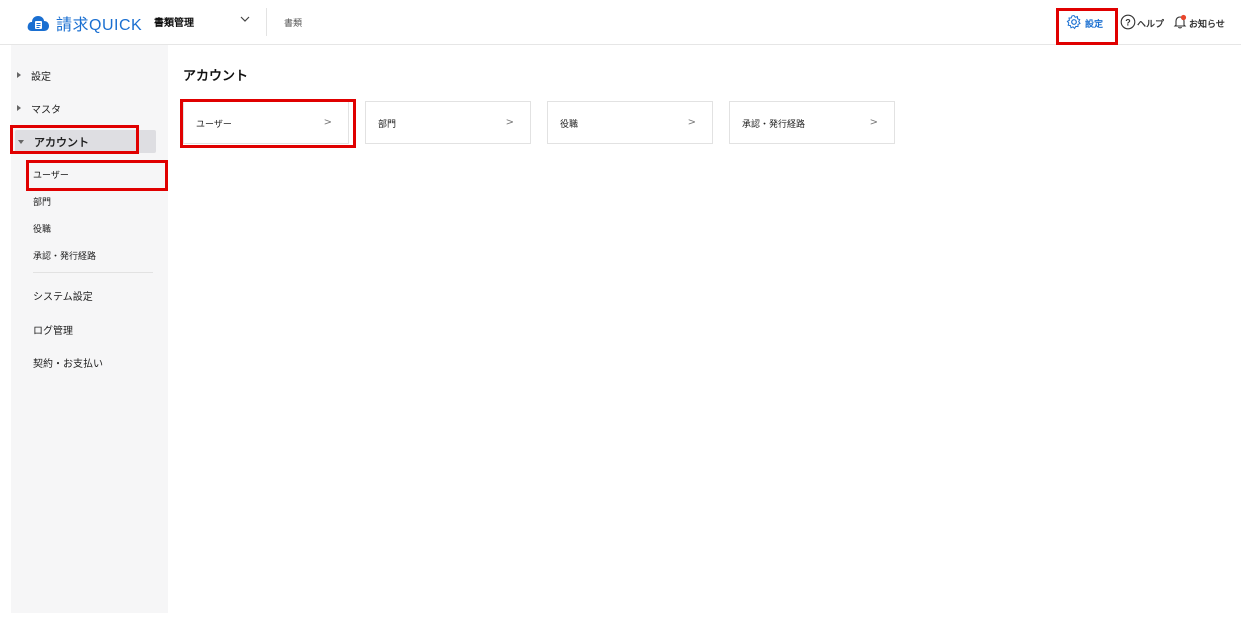 Image resolution: width=1241 pixels, height=625 pixels. Describe the element at coordinates (38, 23) in the screenshot. I see `cloud-document-icon` at that location.